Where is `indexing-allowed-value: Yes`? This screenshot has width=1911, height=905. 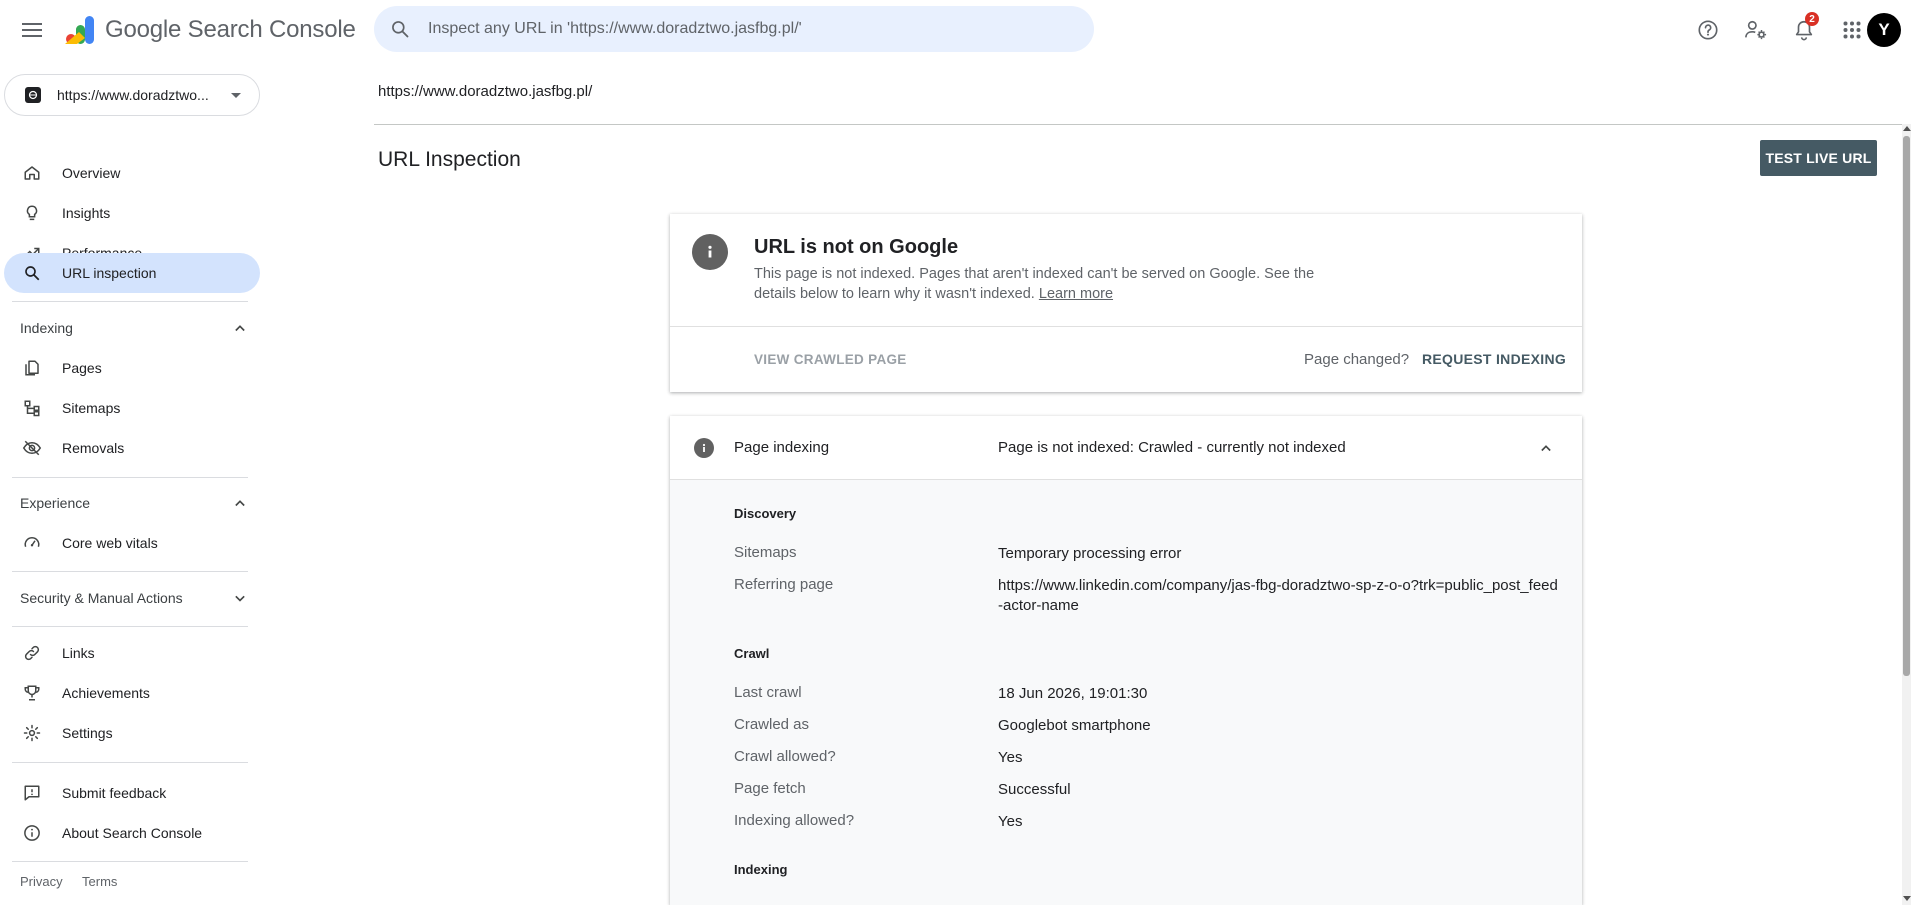 indexing-allowed-value: Yes is located at coordinates (1010, 821).